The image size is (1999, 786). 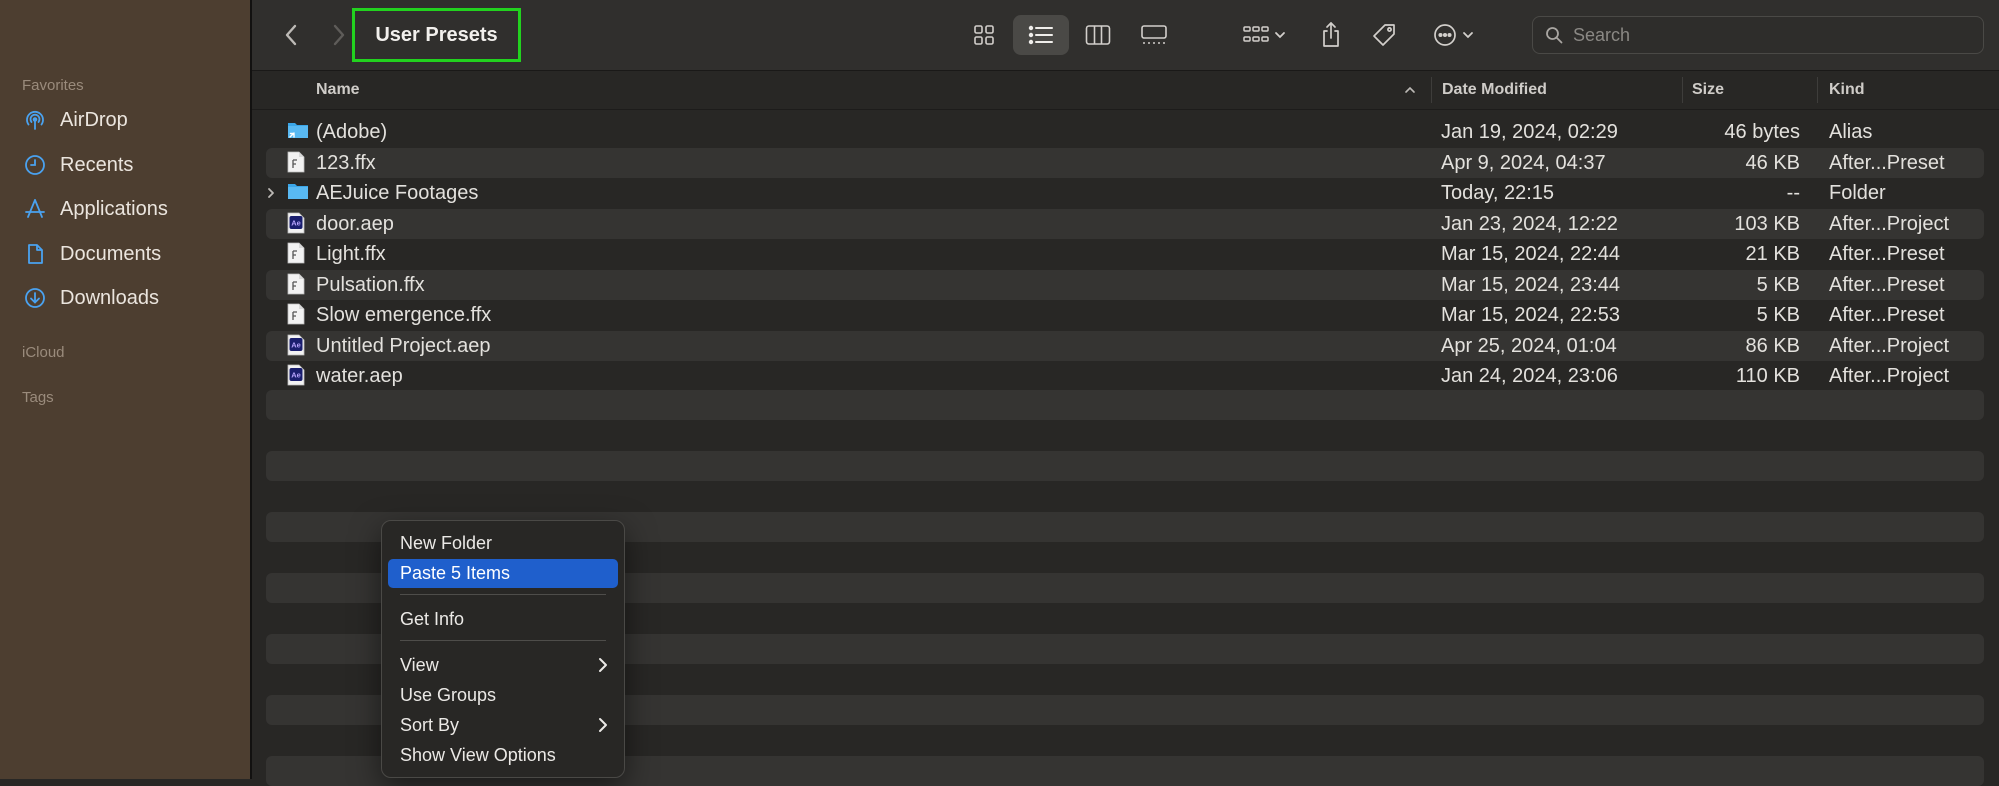 I want to click on file-row: (Adobe) Jan 19, 2024, 02:29 46 bytes Alias, so click(x=1125, y=132).